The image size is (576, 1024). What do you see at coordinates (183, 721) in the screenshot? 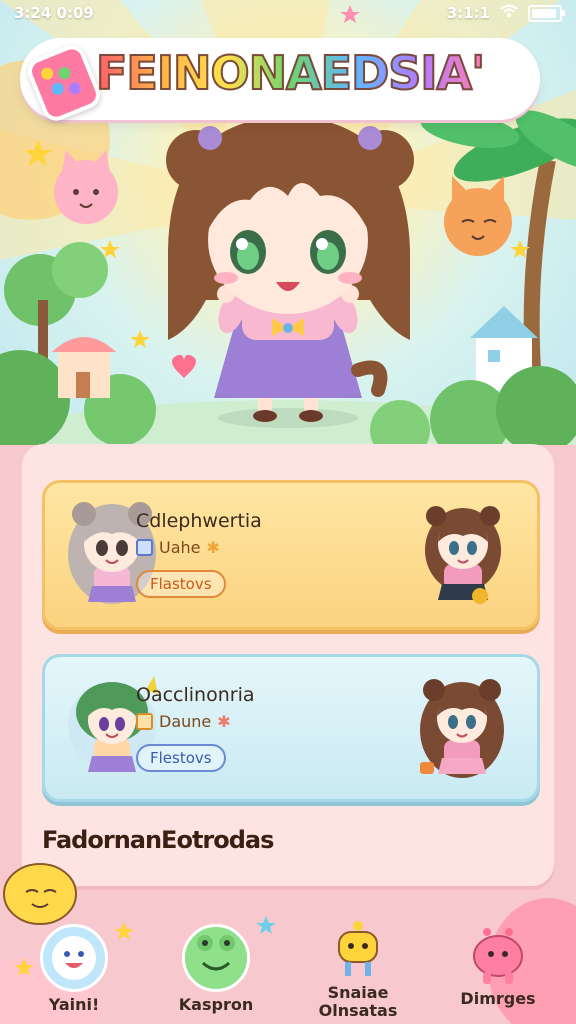
I see `card-2-subtitle: Daune ✱` at bounding box center [183, 721].